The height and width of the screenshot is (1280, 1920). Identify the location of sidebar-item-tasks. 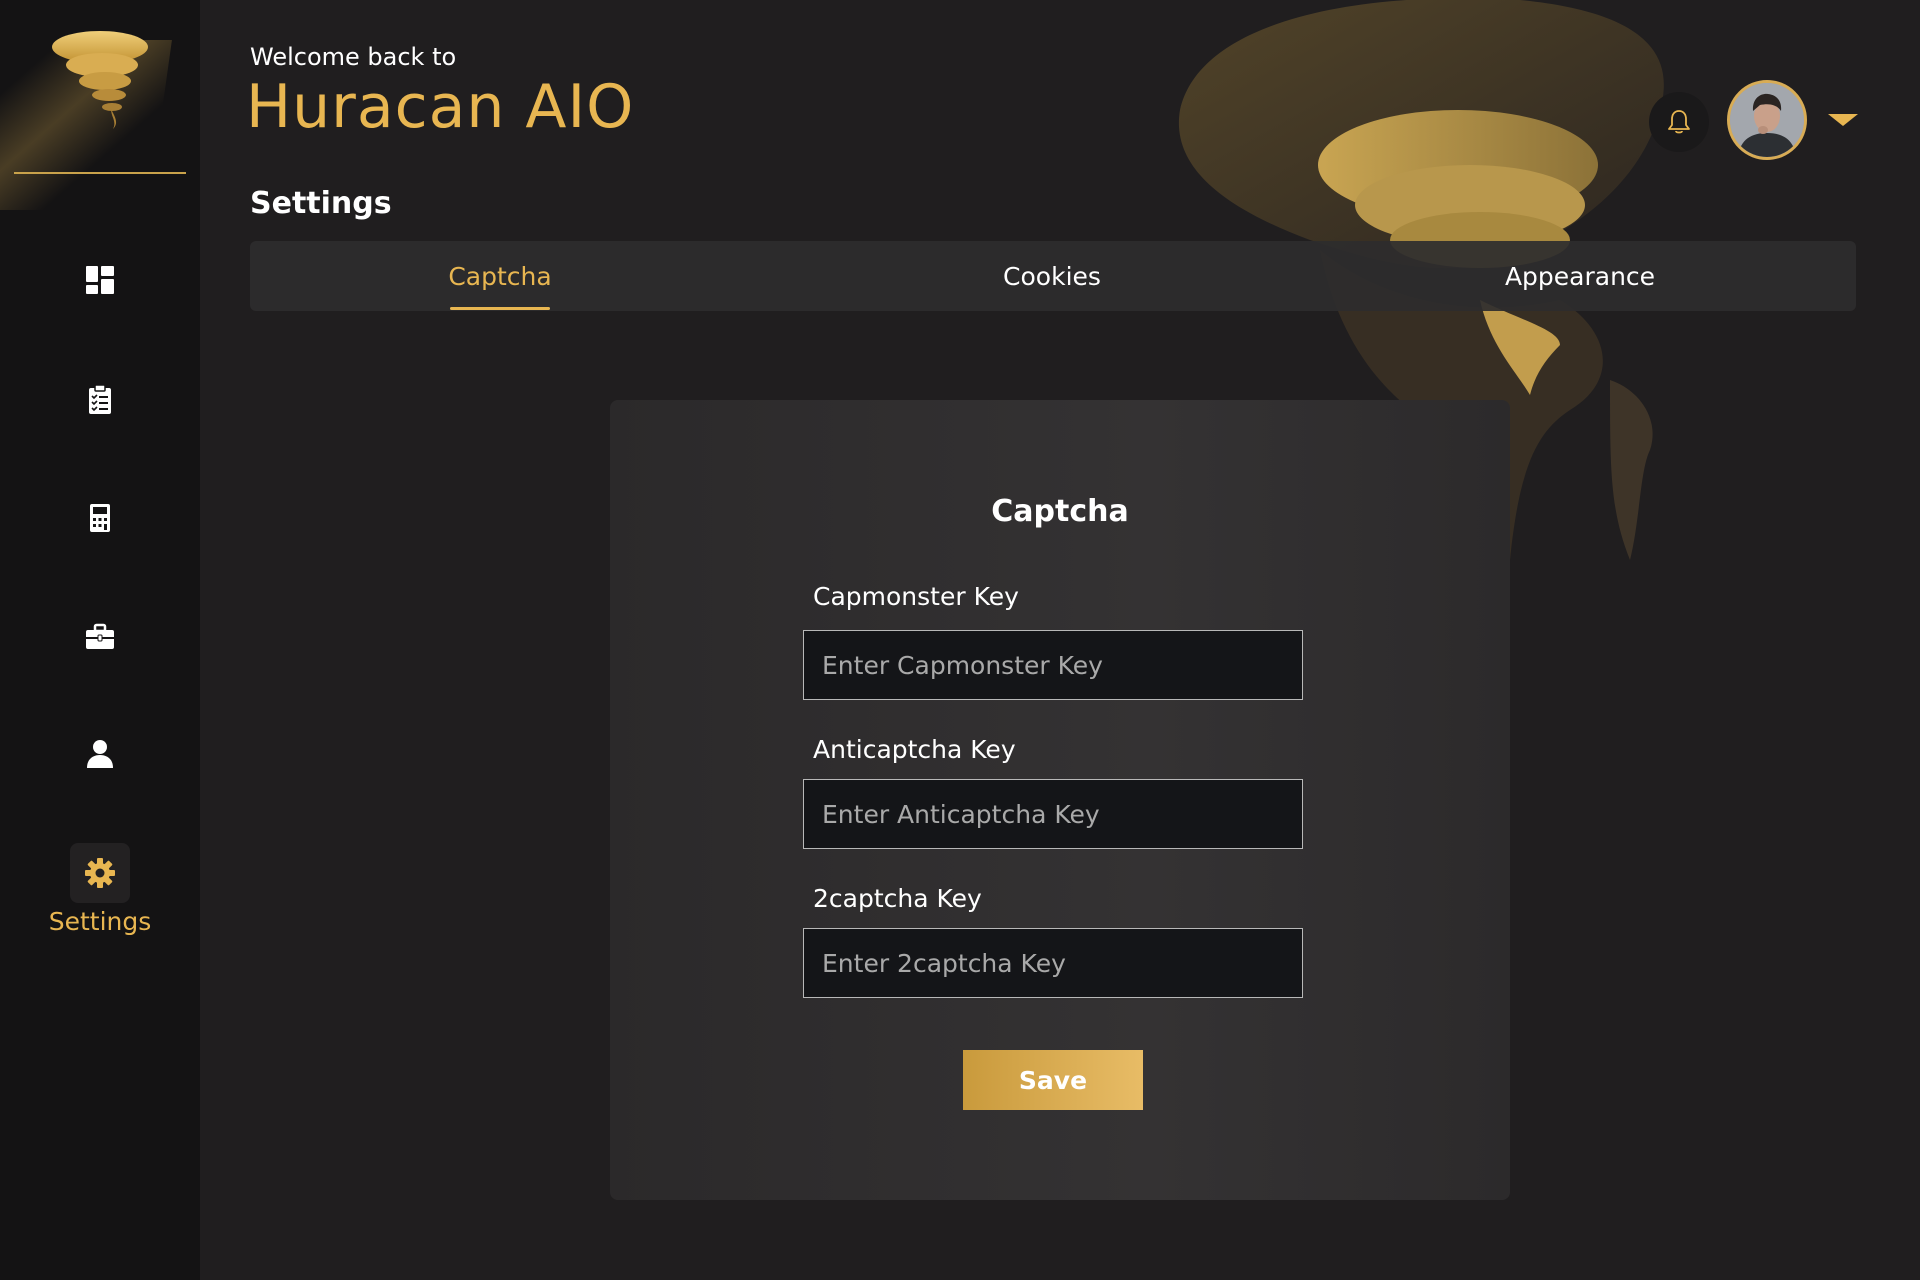
(100, 400).